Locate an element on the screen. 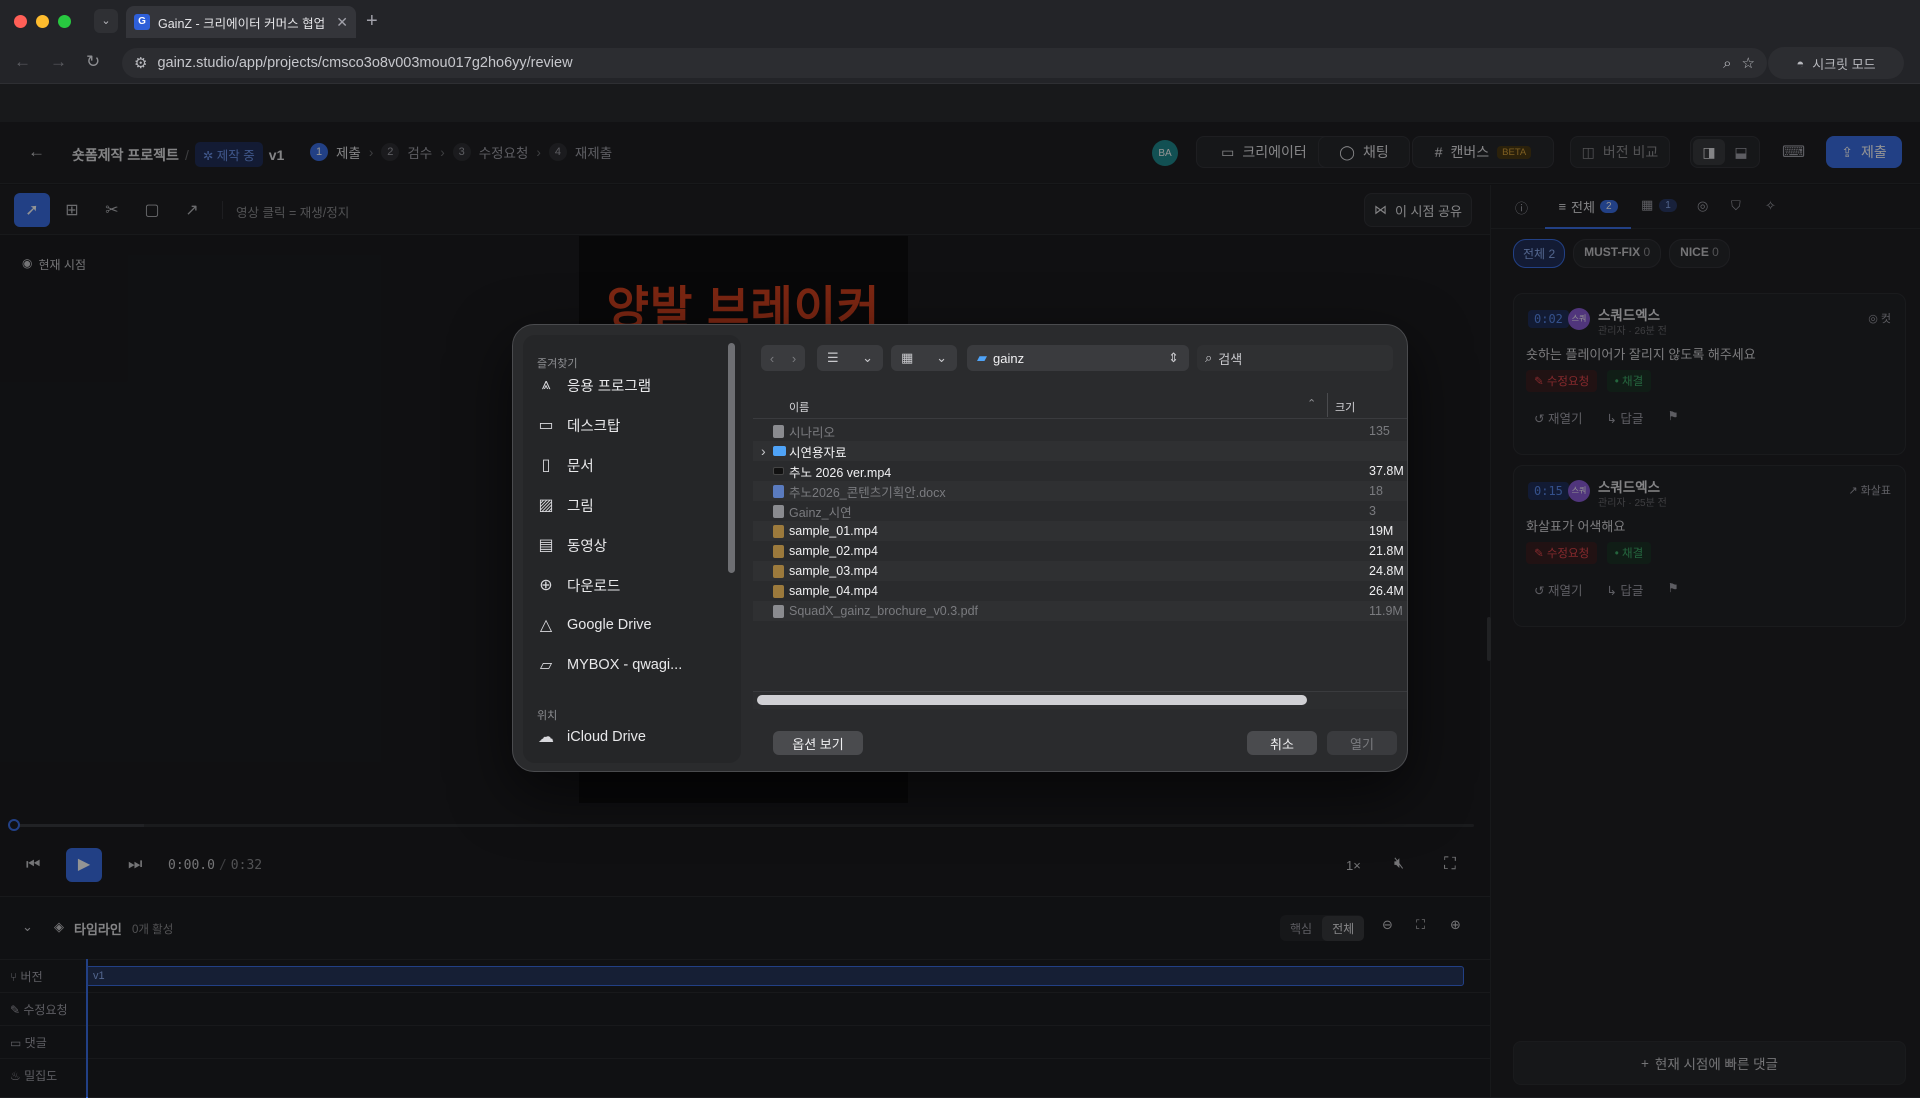 This screenshot has height=1098, width=1920. file-size: 18 is located at coordinates (1376, 491).